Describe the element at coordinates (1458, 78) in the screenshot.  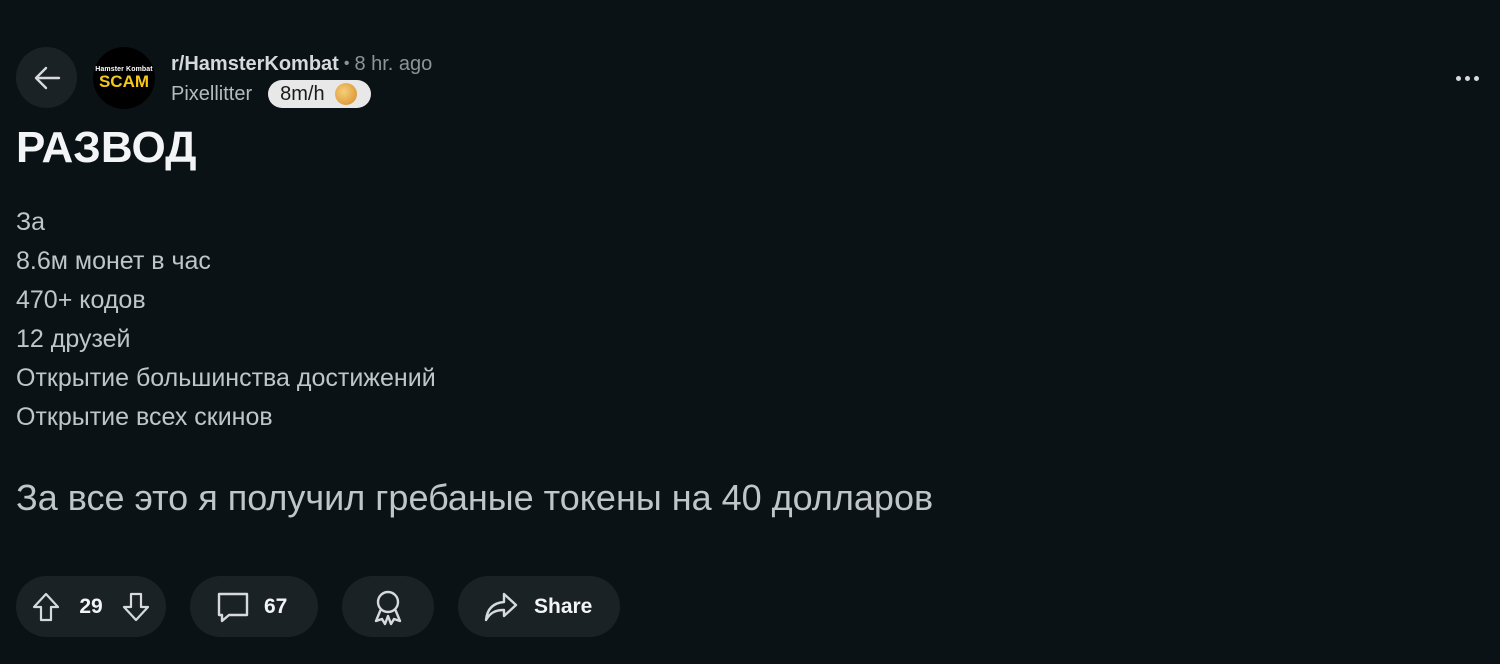
I see `more-dots-icon` at that location.